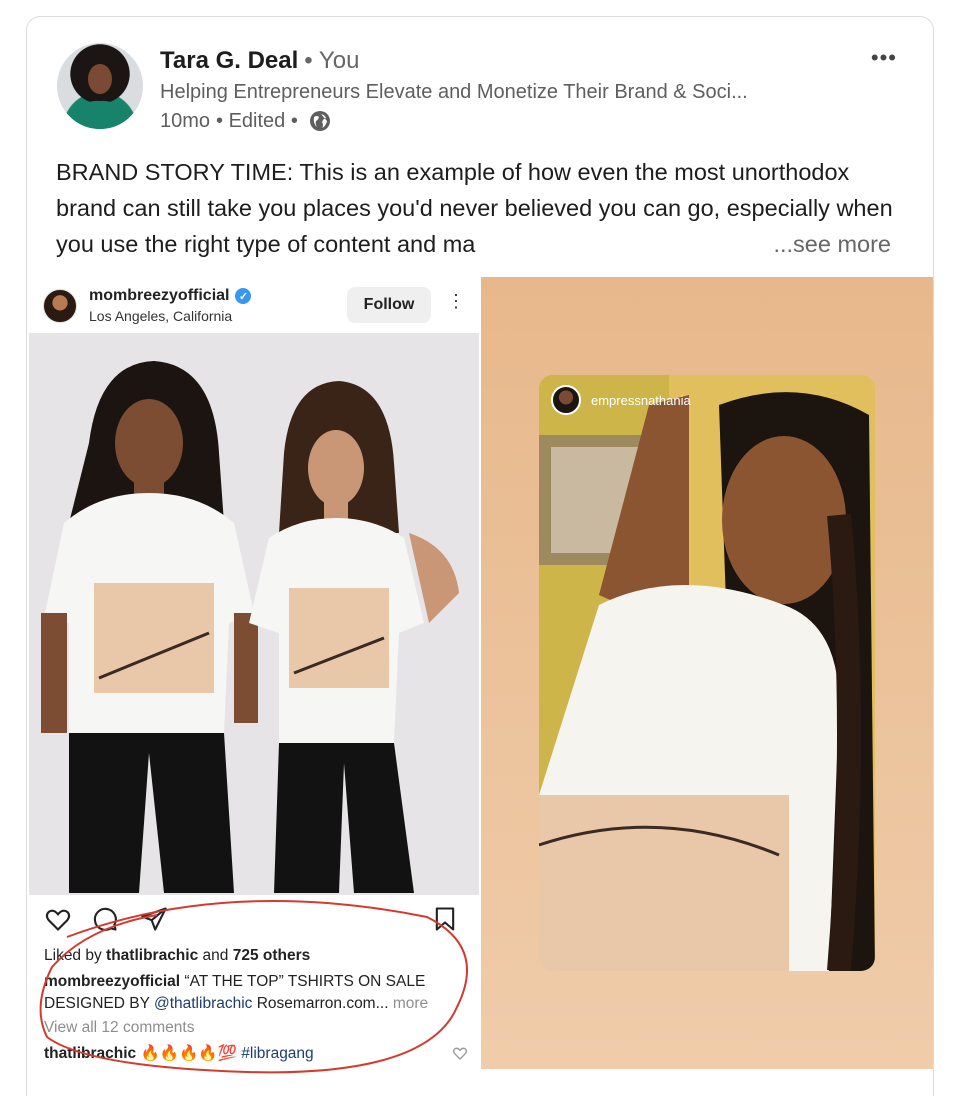 This screenshot has width=966, height=1097. Describe the element at coordinates (189, 1053) in the screenshot. I see `comment-emoji: 🔥🔥🔥🔥💯` at that location.